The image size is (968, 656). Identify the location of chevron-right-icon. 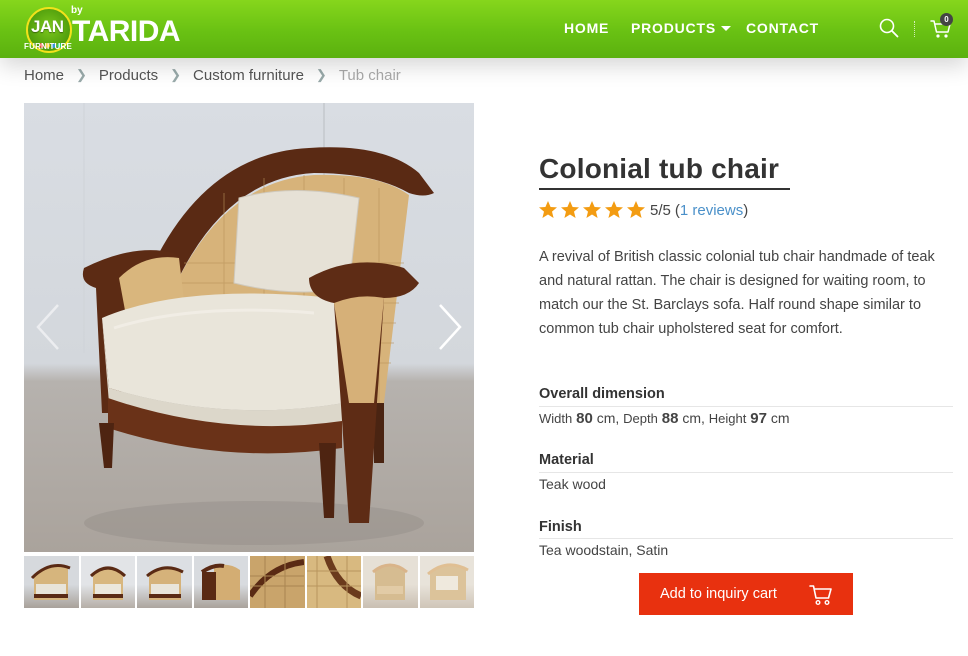
(450, 327).